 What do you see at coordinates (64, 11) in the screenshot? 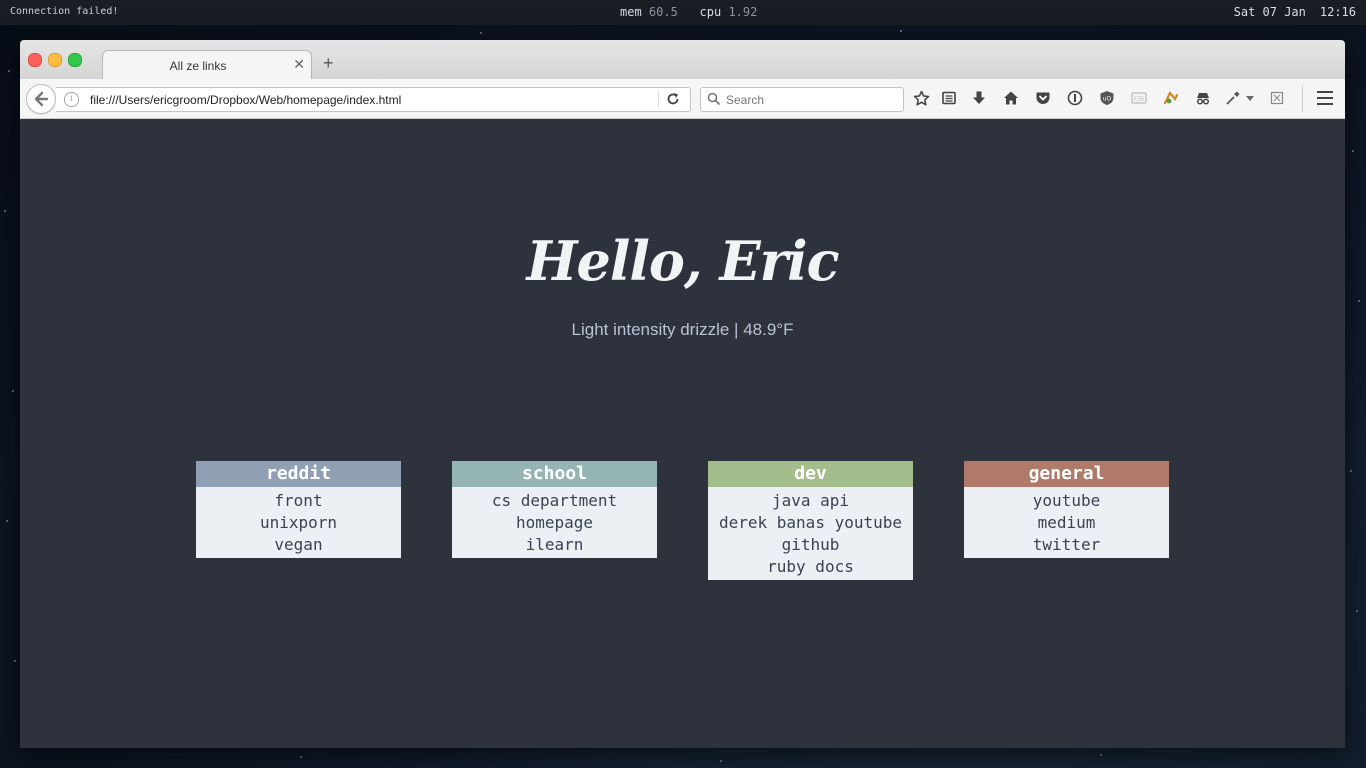
I see `connection-status: Connection failed!` at bounding box center [64, 11].